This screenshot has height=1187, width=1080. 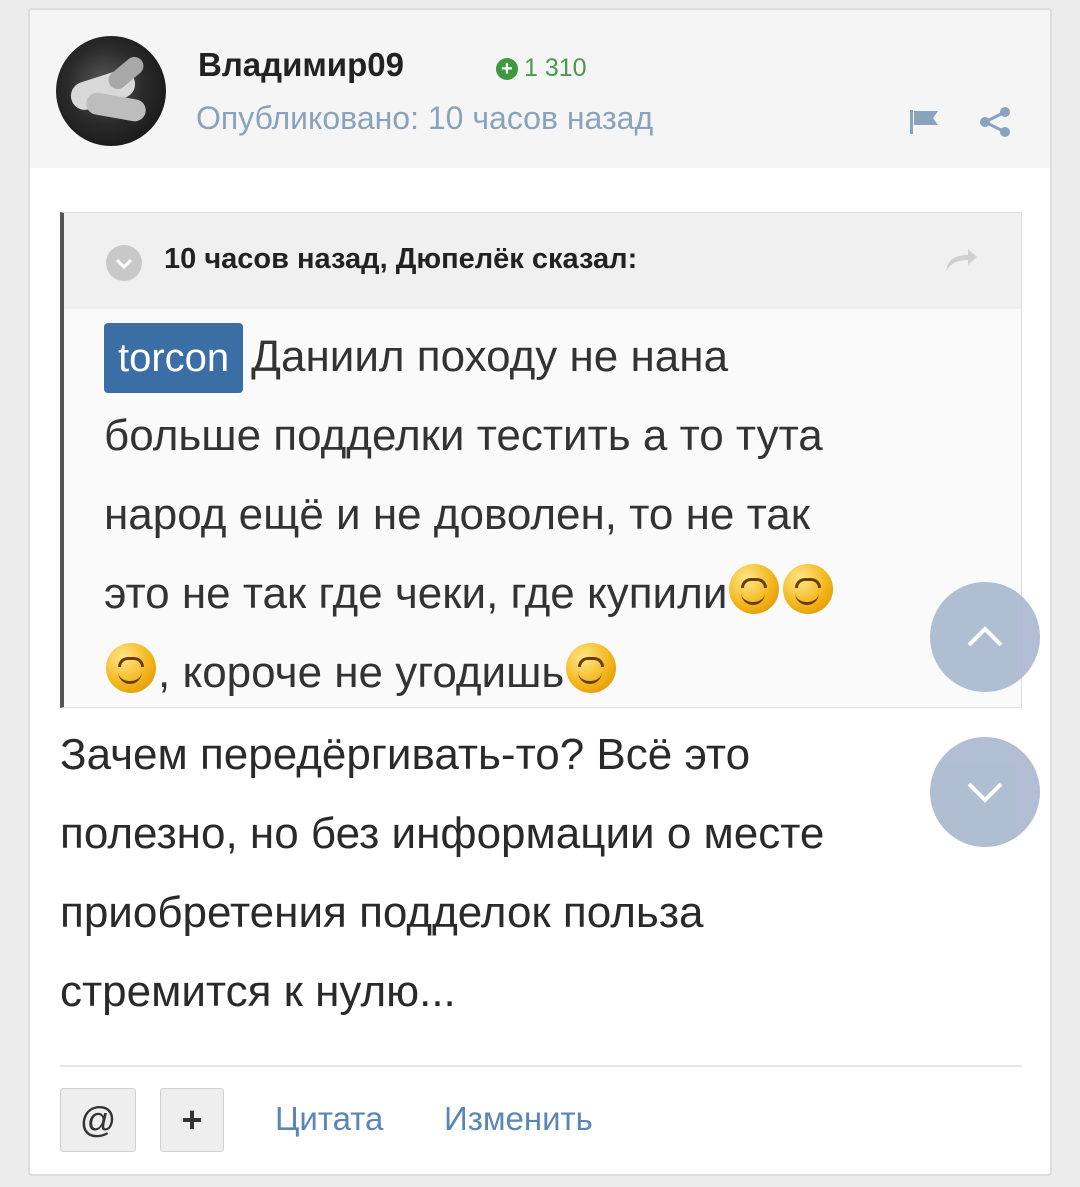 What do you see at coordinates (361, 672) in the screenshot?
I see `quote-line: , короче не угодишь` at bounding box center [361, 672].